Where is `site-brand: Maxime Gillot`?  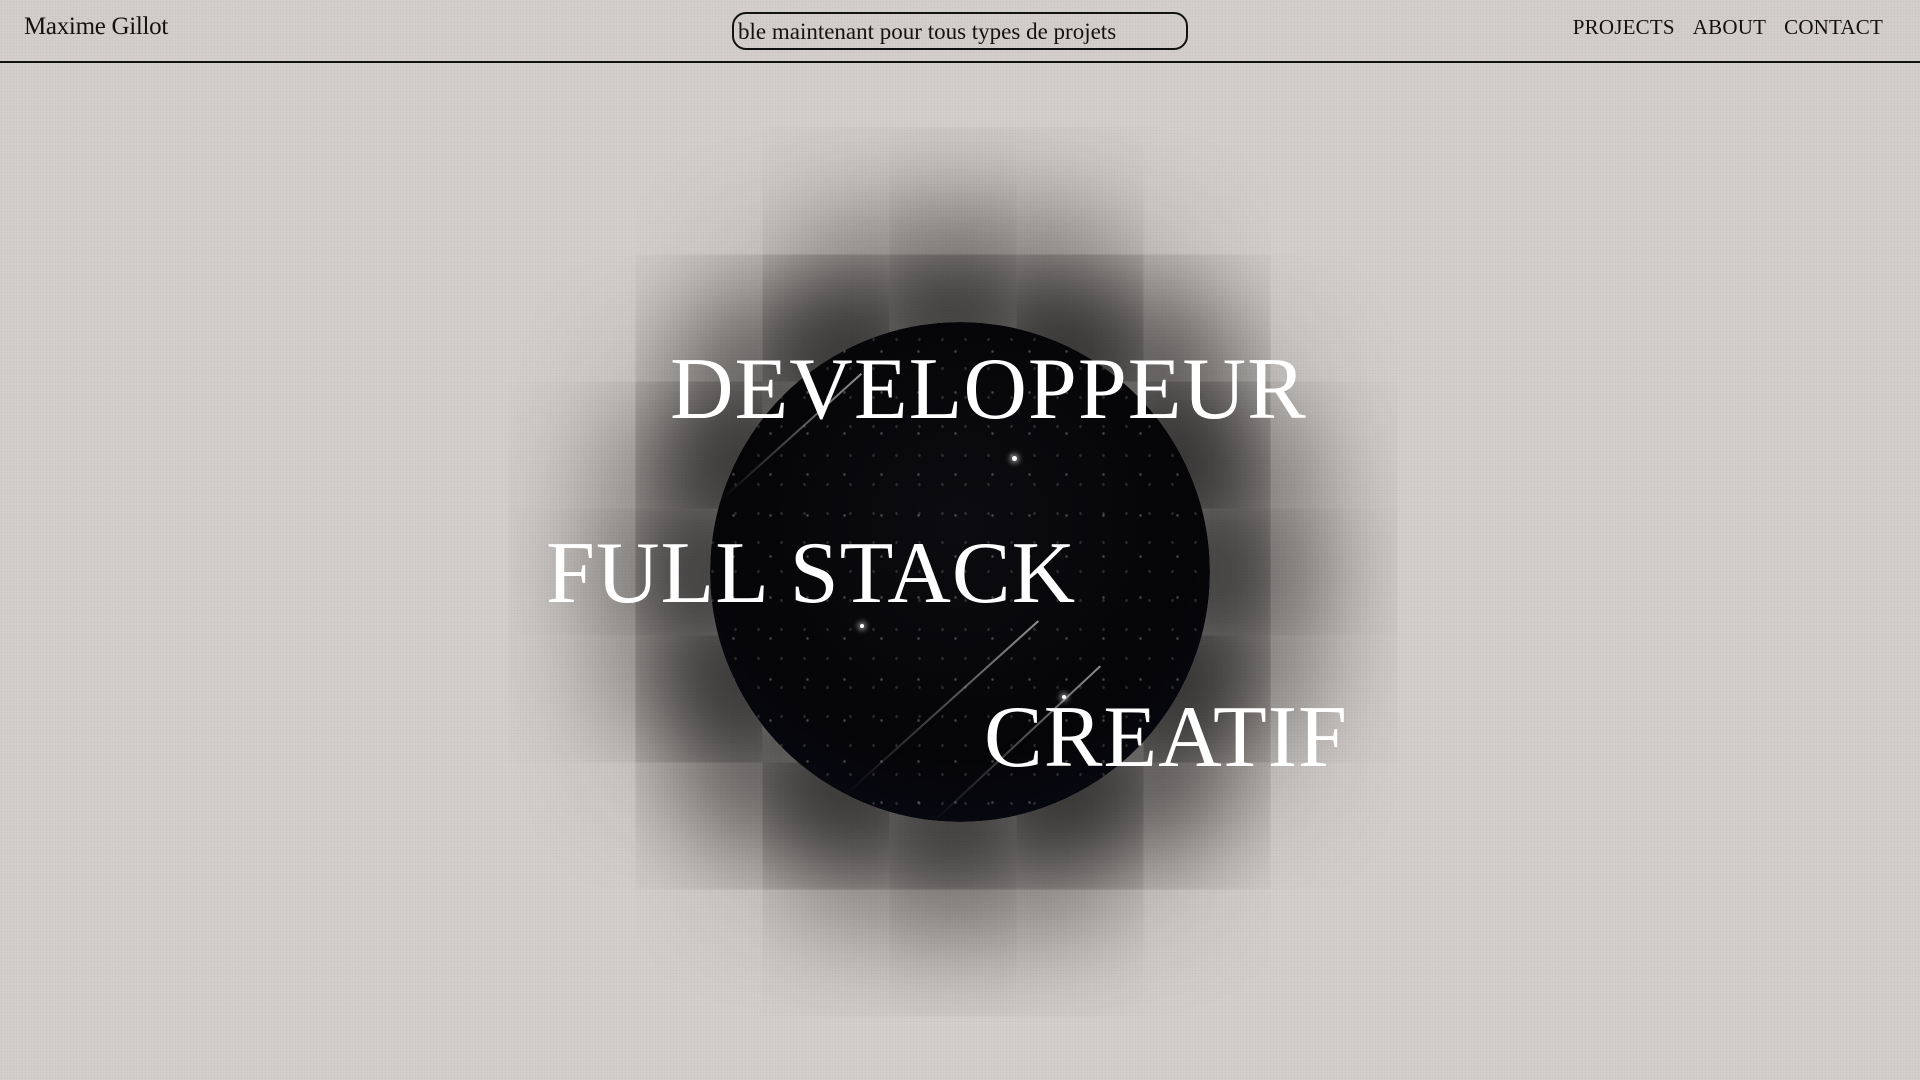 site-brand: Maxime Gillot is located at coordinates (96, 27).